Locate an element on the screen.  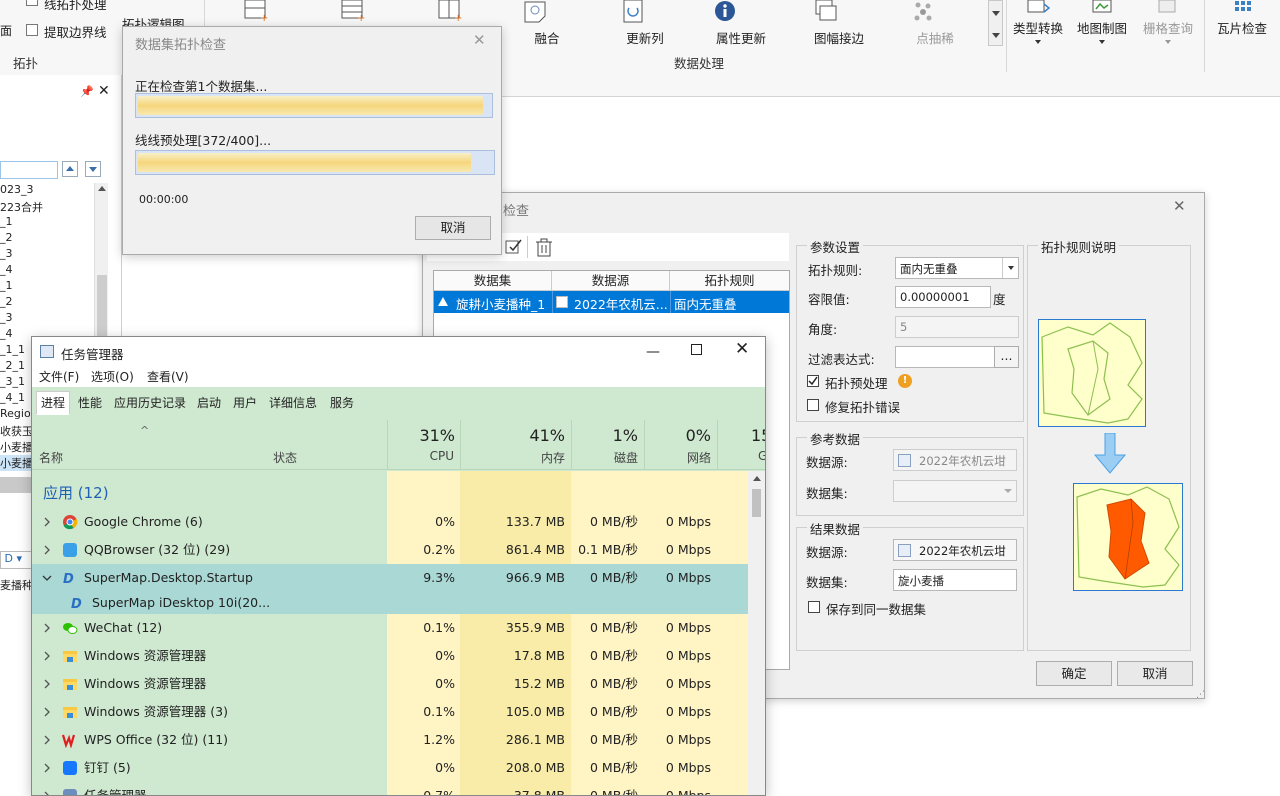
move-up-button is located at coordinates (70, 169).